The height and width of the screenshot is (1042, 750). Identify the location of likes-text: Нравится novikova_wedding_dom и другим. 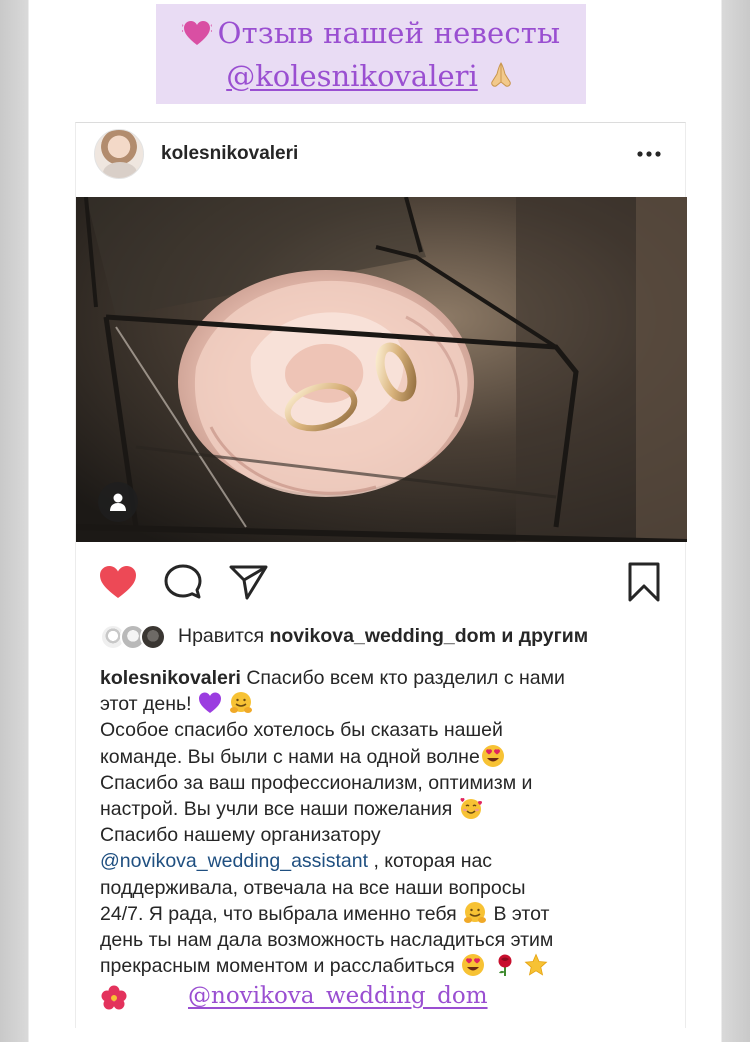
(383, 636).